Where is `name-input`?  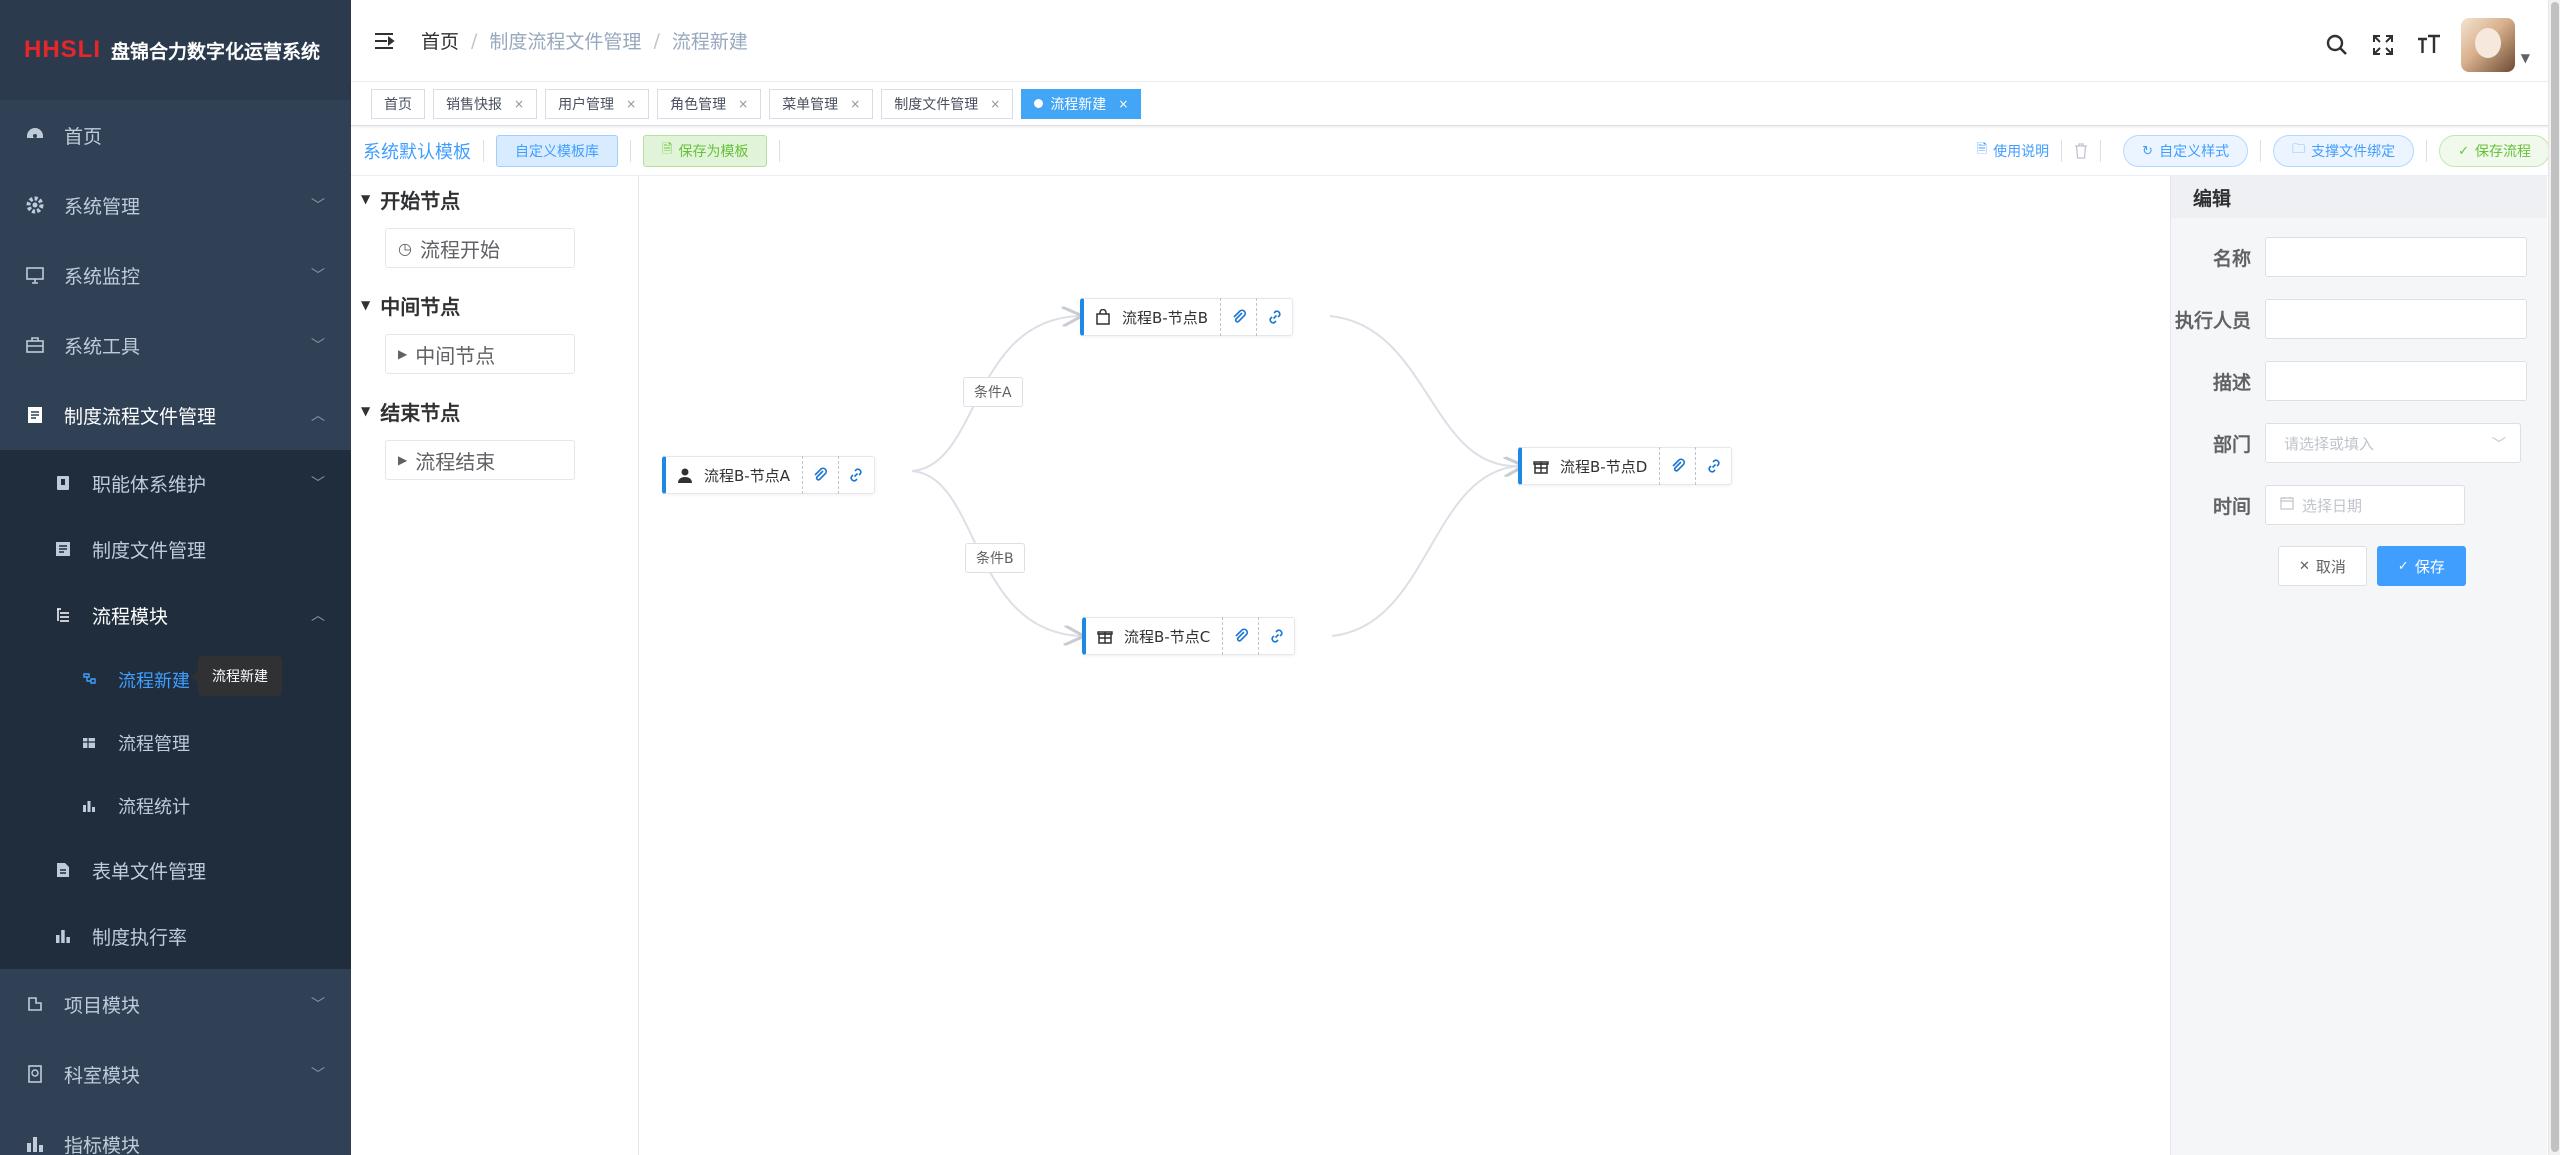 name-input is located at coordinates (2396, 257).